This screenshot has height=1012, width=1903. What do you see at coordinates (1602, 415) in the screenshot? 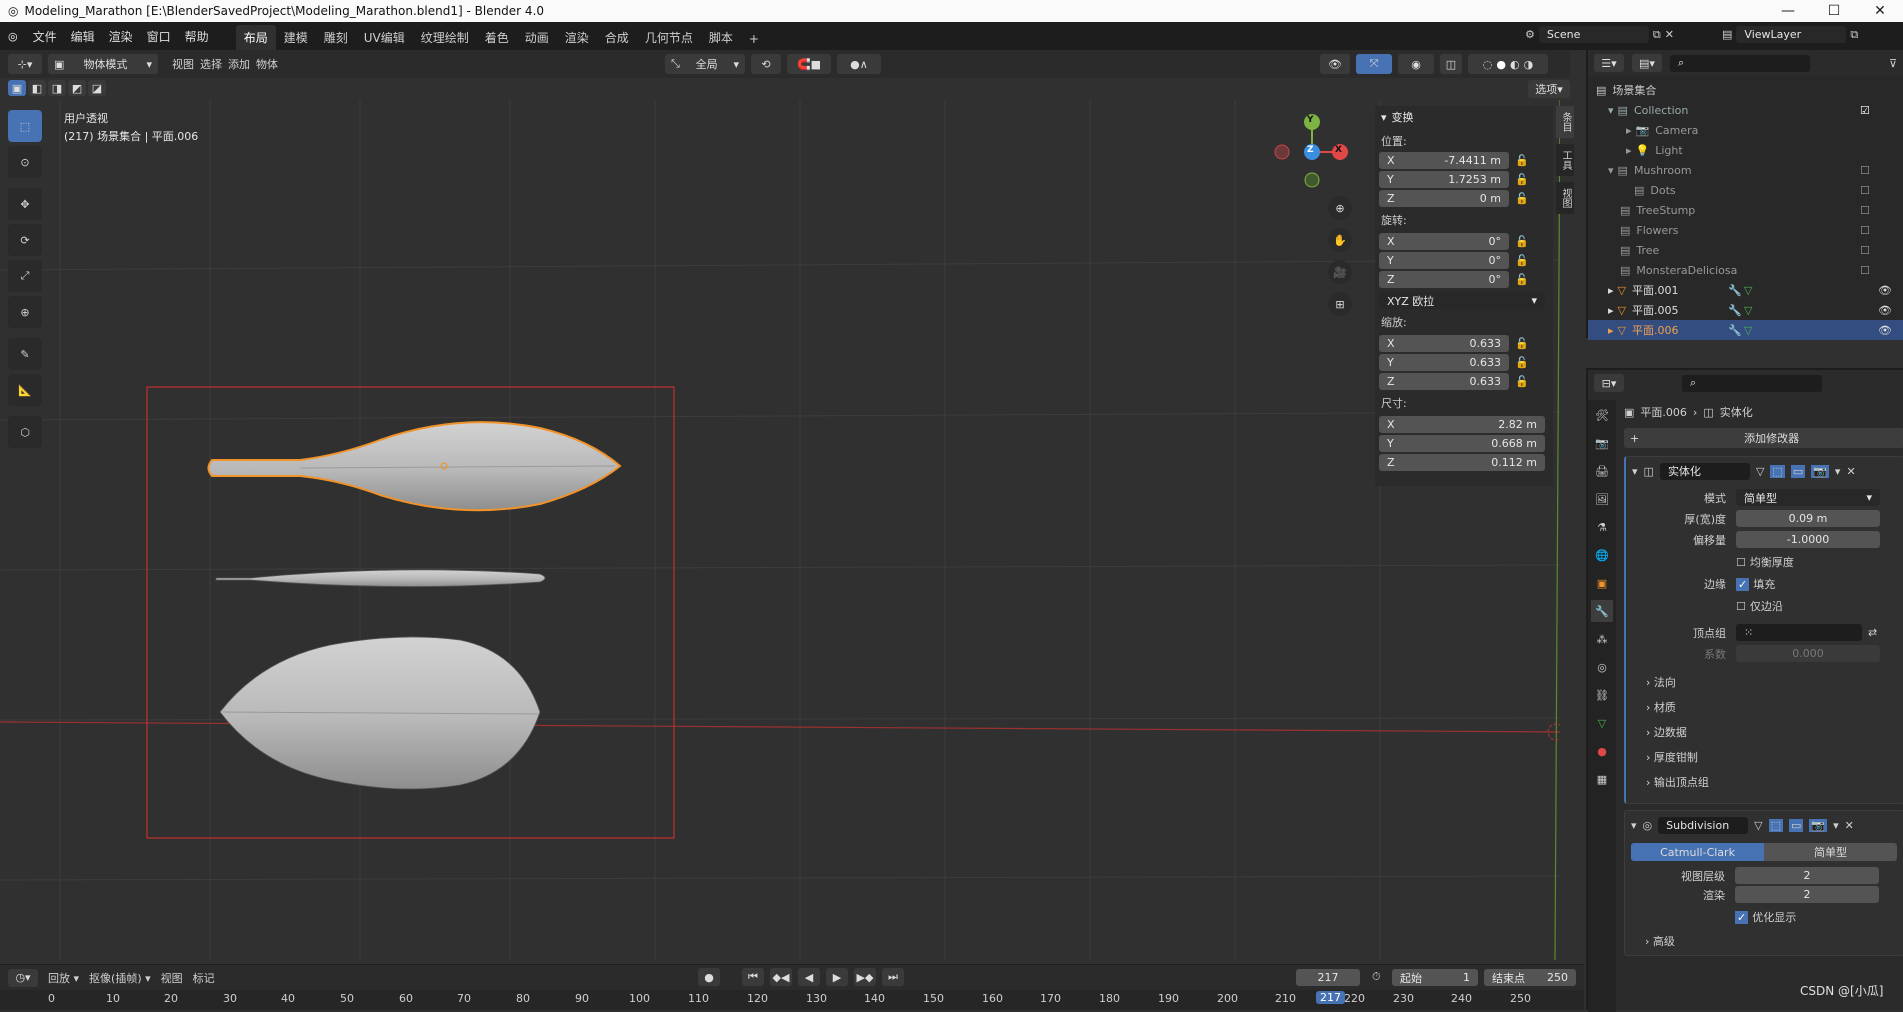
I see `tool-settings-icon: 🛠` at bounding box center [1602, 415].